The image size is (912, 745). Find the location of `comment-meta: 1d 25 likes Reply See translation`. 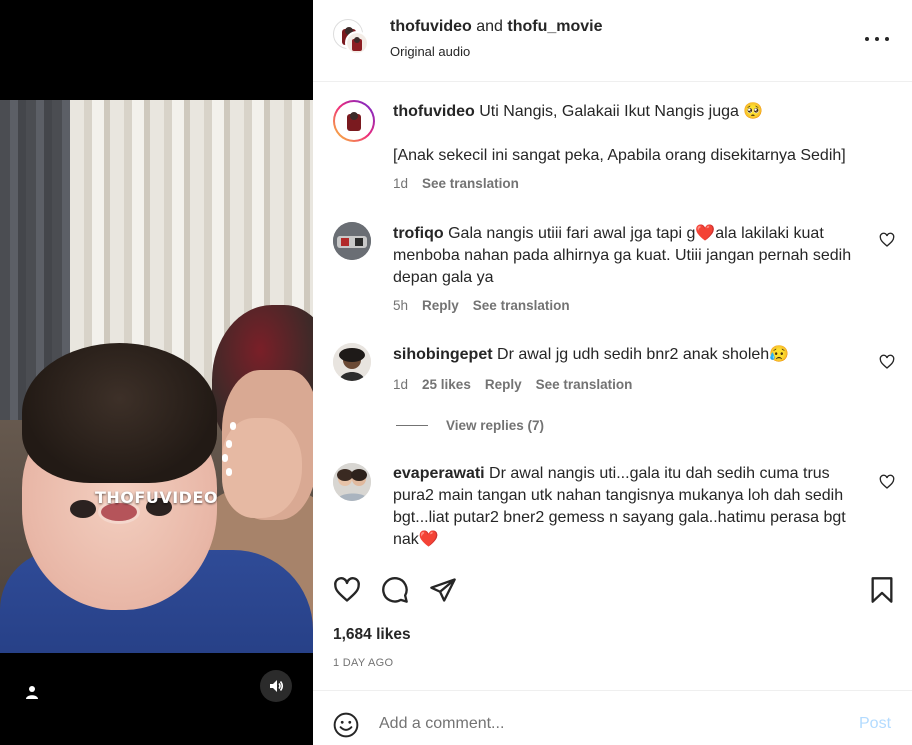

comment-meta: 1d 25 likes Reply See translation is located at coordinates (512, 384).